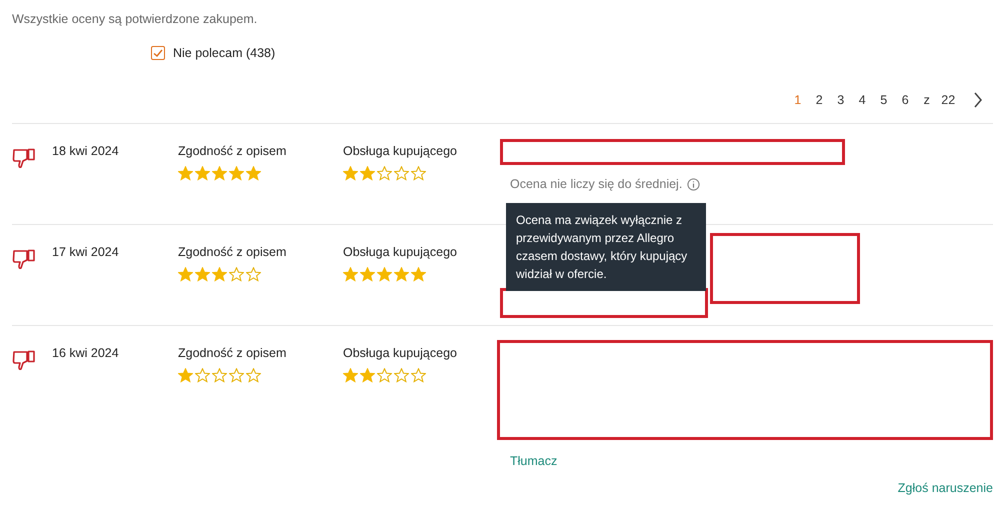 The image size is (999, 523). I want to click on translate-link: Tłumacz, so click(534, 461).